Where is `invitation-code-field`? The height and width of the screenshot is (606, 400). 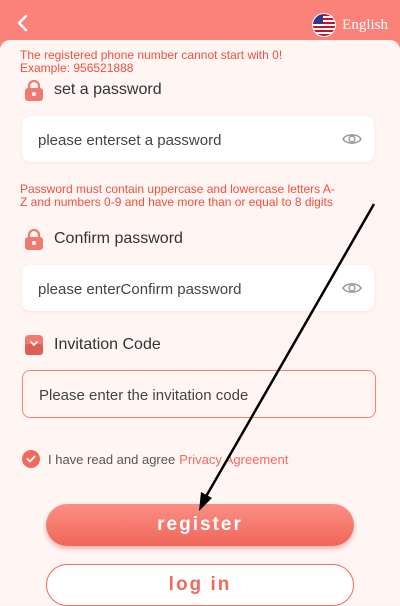 invitation-code-field is located at coordinates (199, 394).